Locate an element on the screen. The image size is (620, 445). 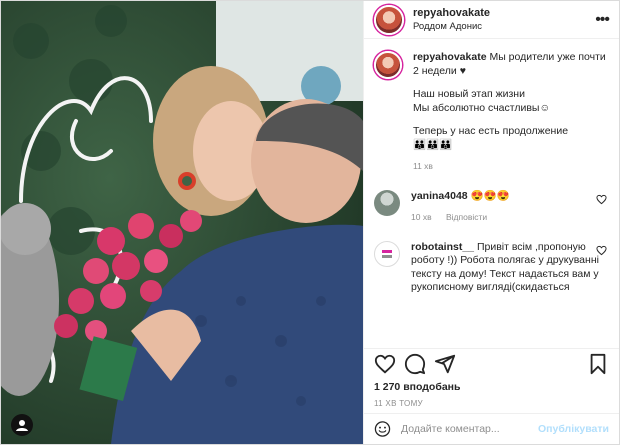
more-options-icon: ••• is located at coordinates (602, 20).